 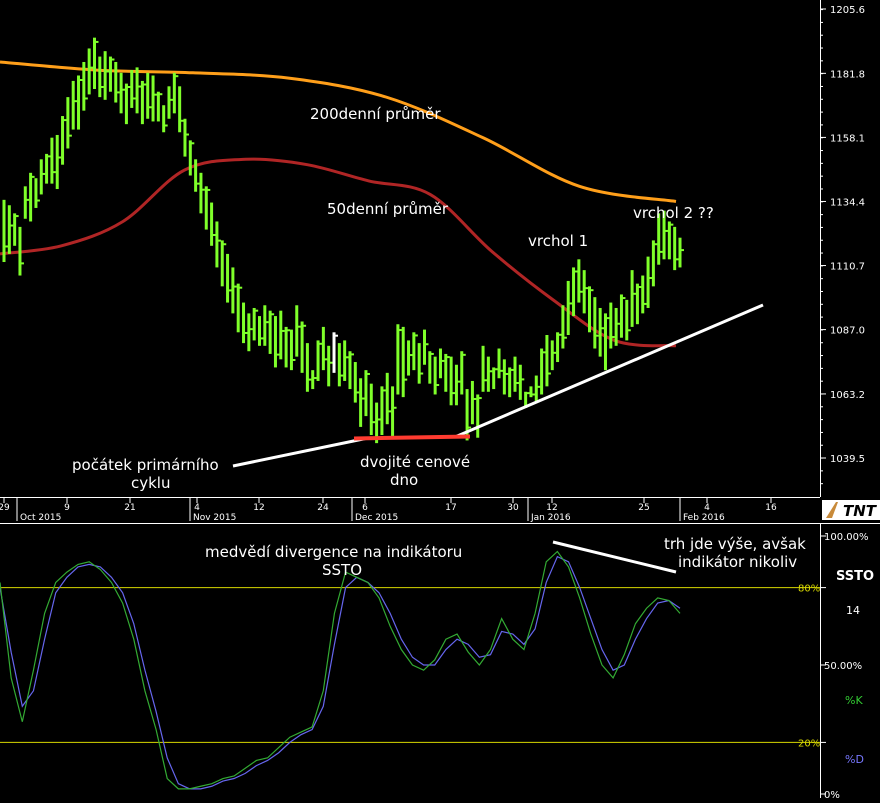 I want to click on peak2-label: vrchol 2 ??, so click(x=673, y=213).